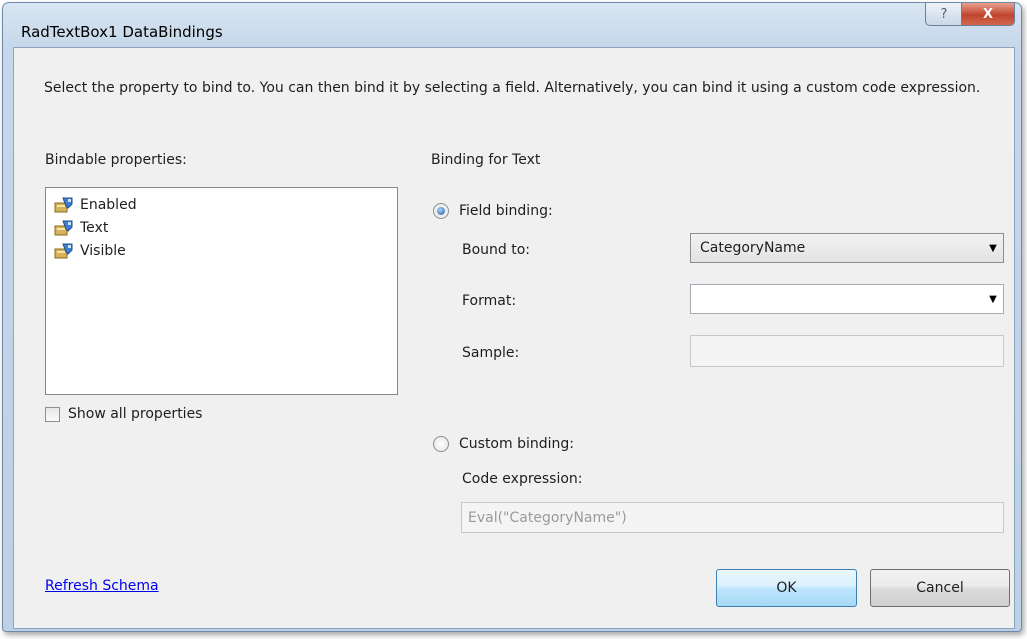  What do you see at coordinates (52, 414) in the screenshot?
I see `show-all-properties-checkbox` at bounding box center [52, 414].